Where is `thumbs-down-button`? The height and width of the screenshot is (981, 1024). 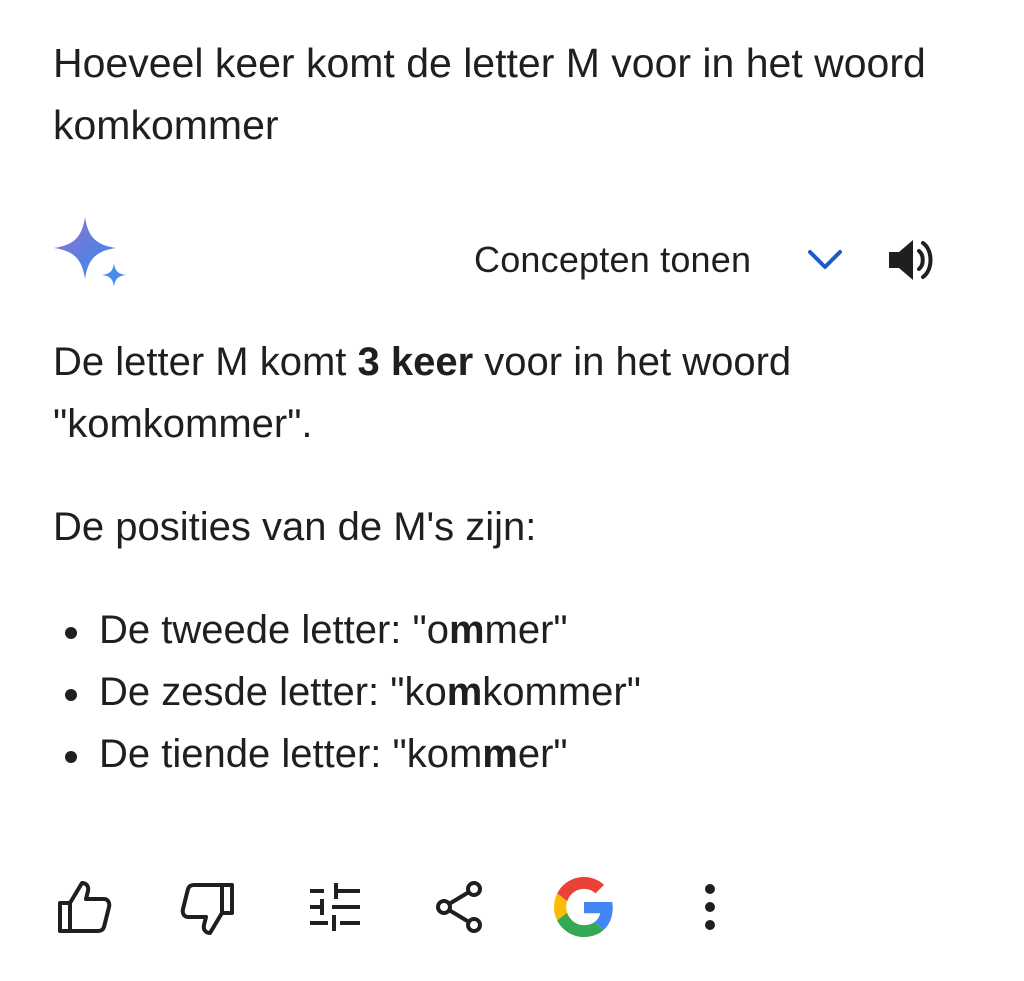 thumbs-down-button is located at coordinates (208, 907).